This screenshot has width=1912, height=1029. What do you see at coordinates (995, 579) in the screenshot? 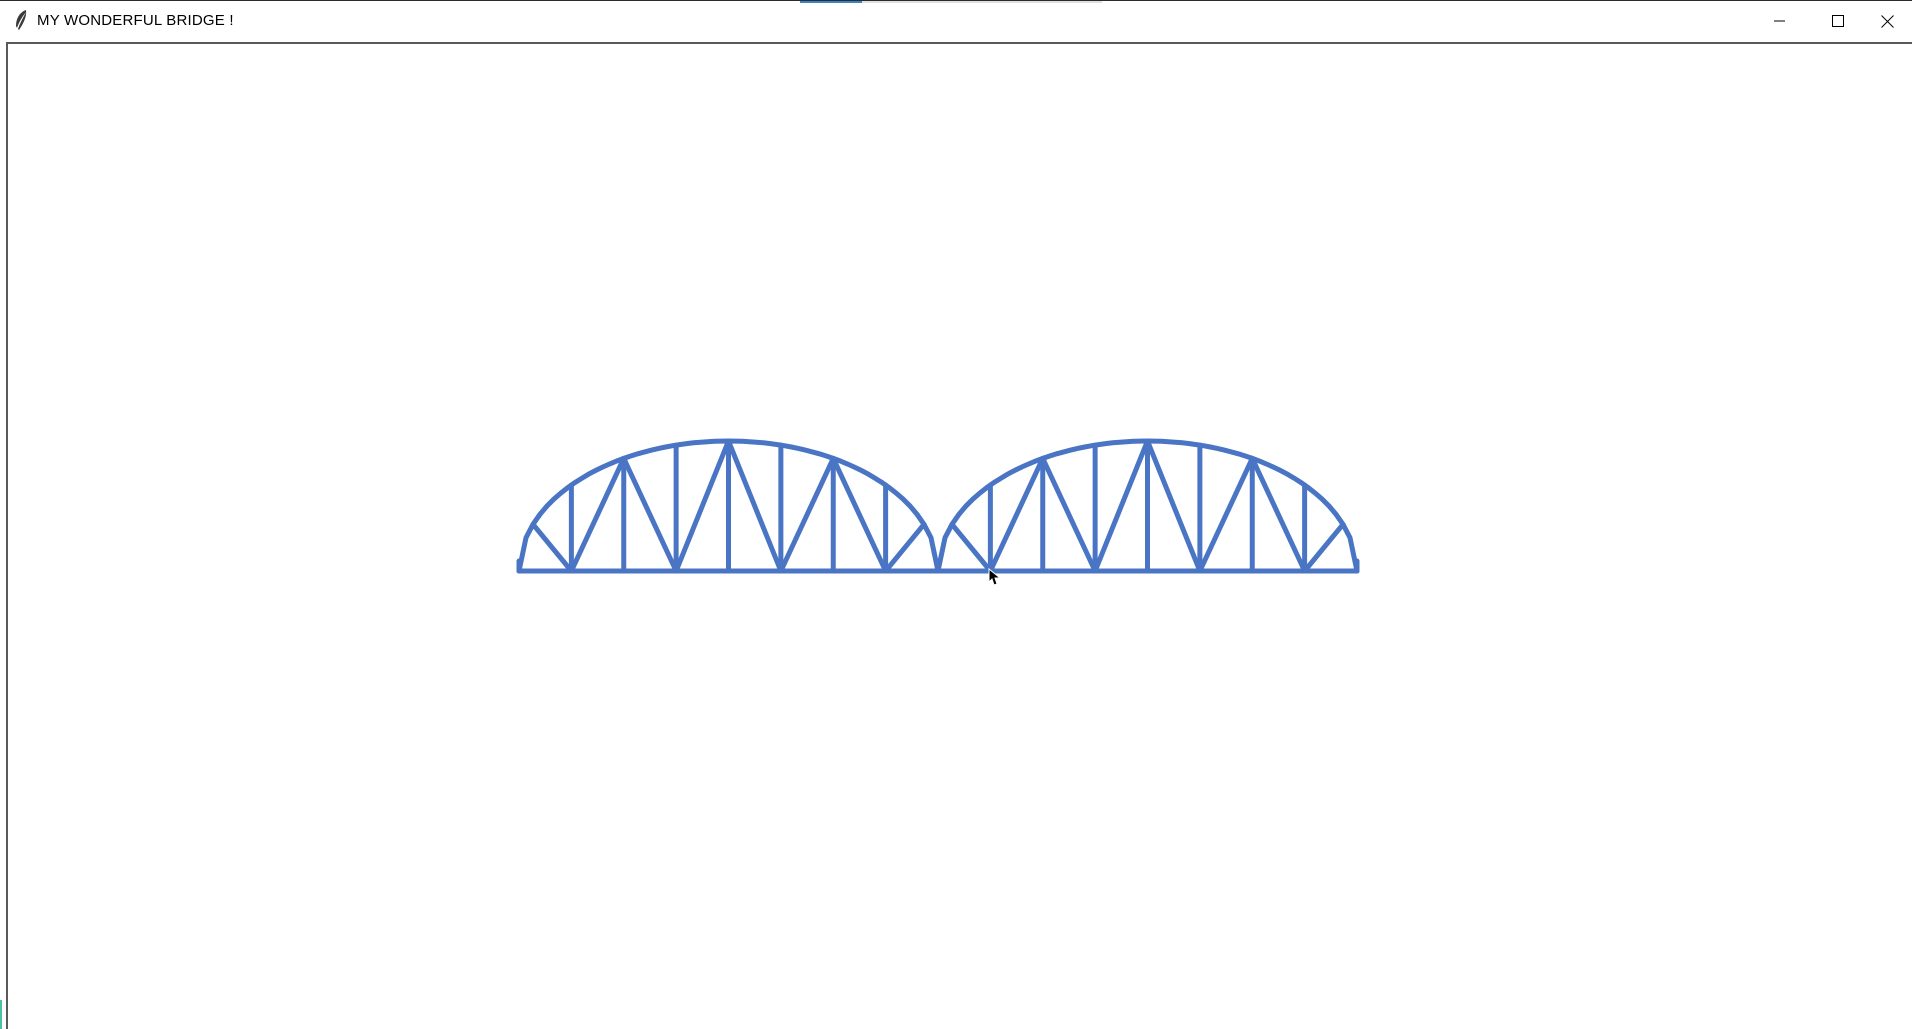
I see `mouse-pointer-icon` at bounding box center [995, 579].